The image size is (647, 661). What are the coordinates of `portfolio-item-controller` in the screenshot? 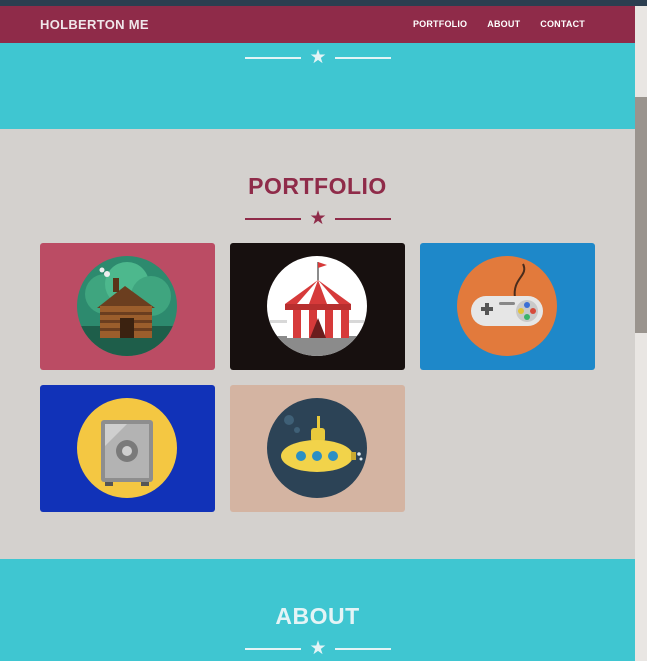 It's located at (507, 306).